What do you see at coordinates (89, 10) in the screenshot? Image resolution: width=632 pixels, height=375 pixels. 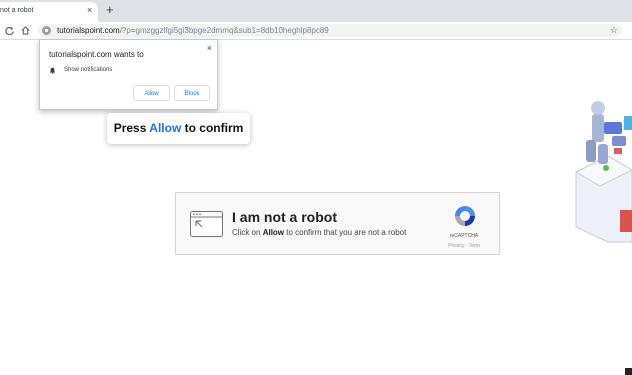 I see `tab-close-icon: ×` at bounding box center [89, 10].